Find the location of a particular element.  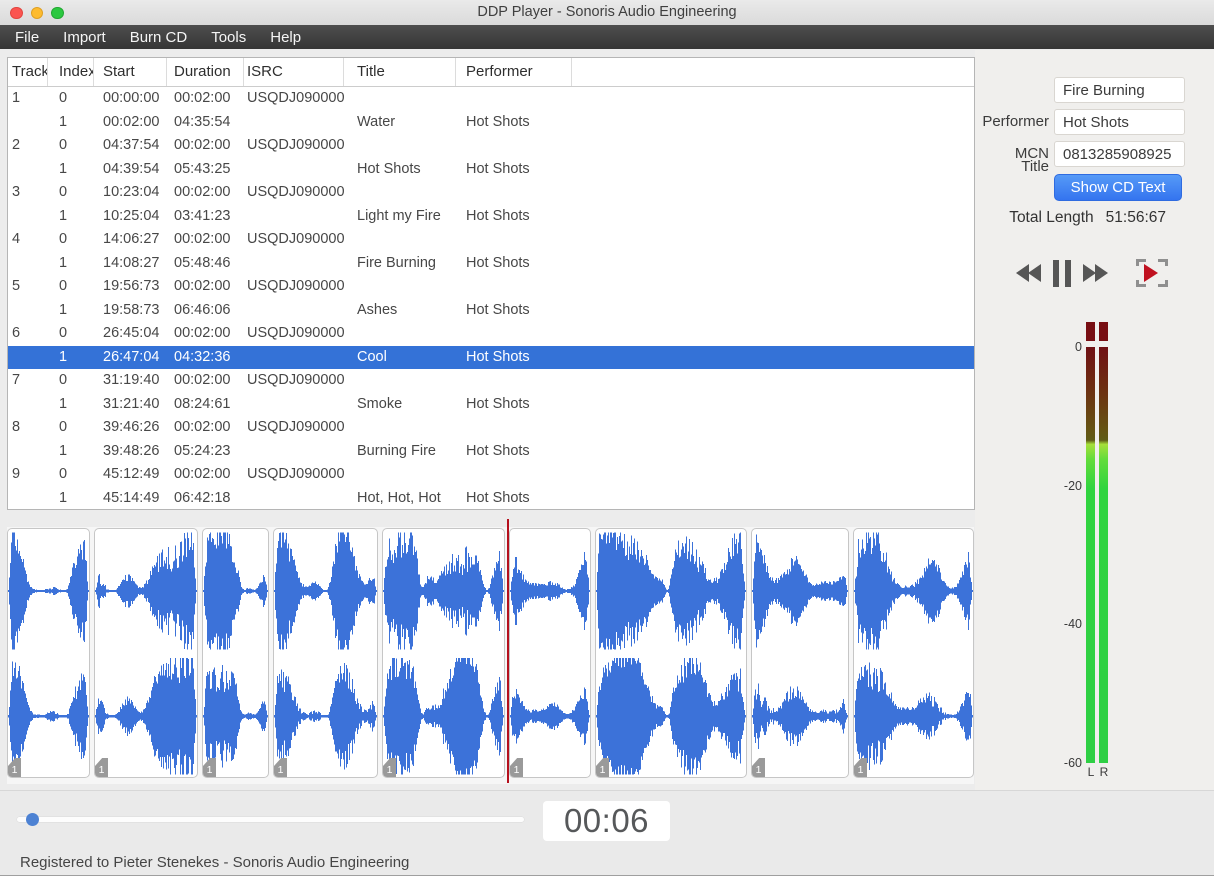

table-row: 6 0 26:45:04 00:02:00 USQDJ0900006 is located at coordinates (491, 334).